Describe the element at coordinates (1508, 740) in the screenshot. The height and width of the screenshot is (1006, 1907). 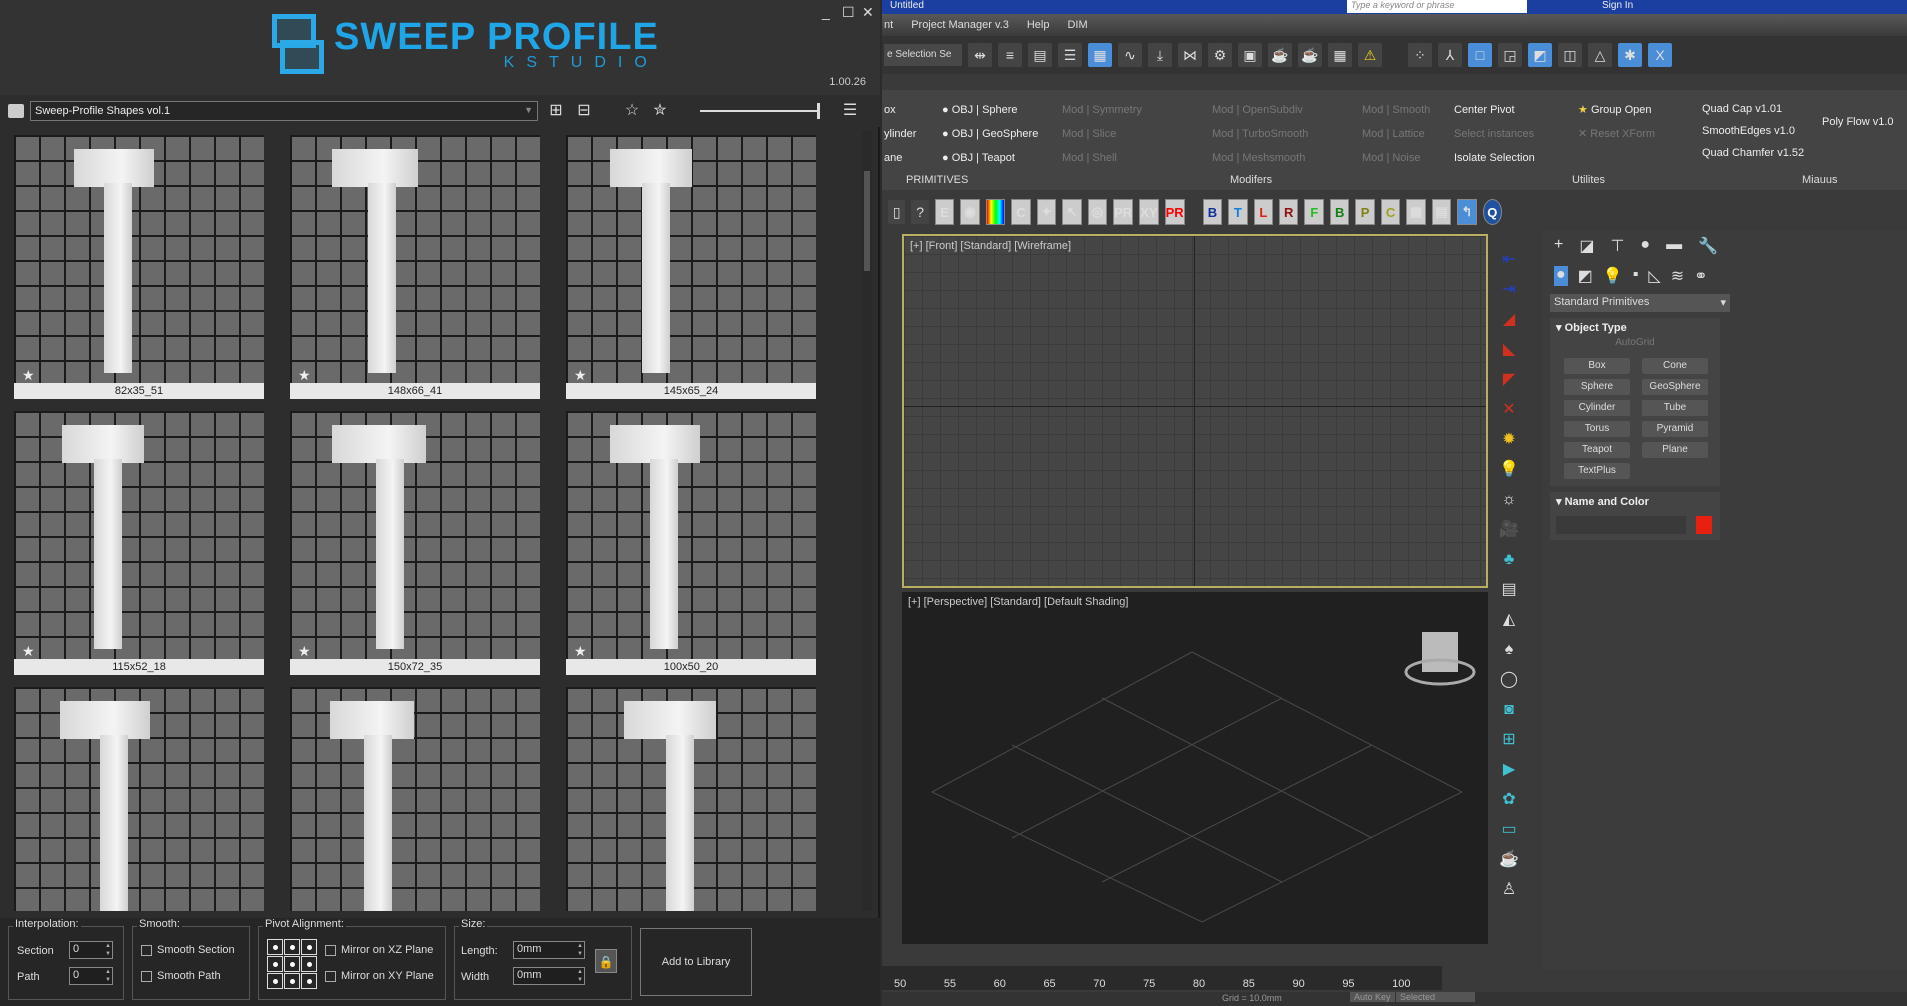
I see `tool-icon: ⊞` at that location.